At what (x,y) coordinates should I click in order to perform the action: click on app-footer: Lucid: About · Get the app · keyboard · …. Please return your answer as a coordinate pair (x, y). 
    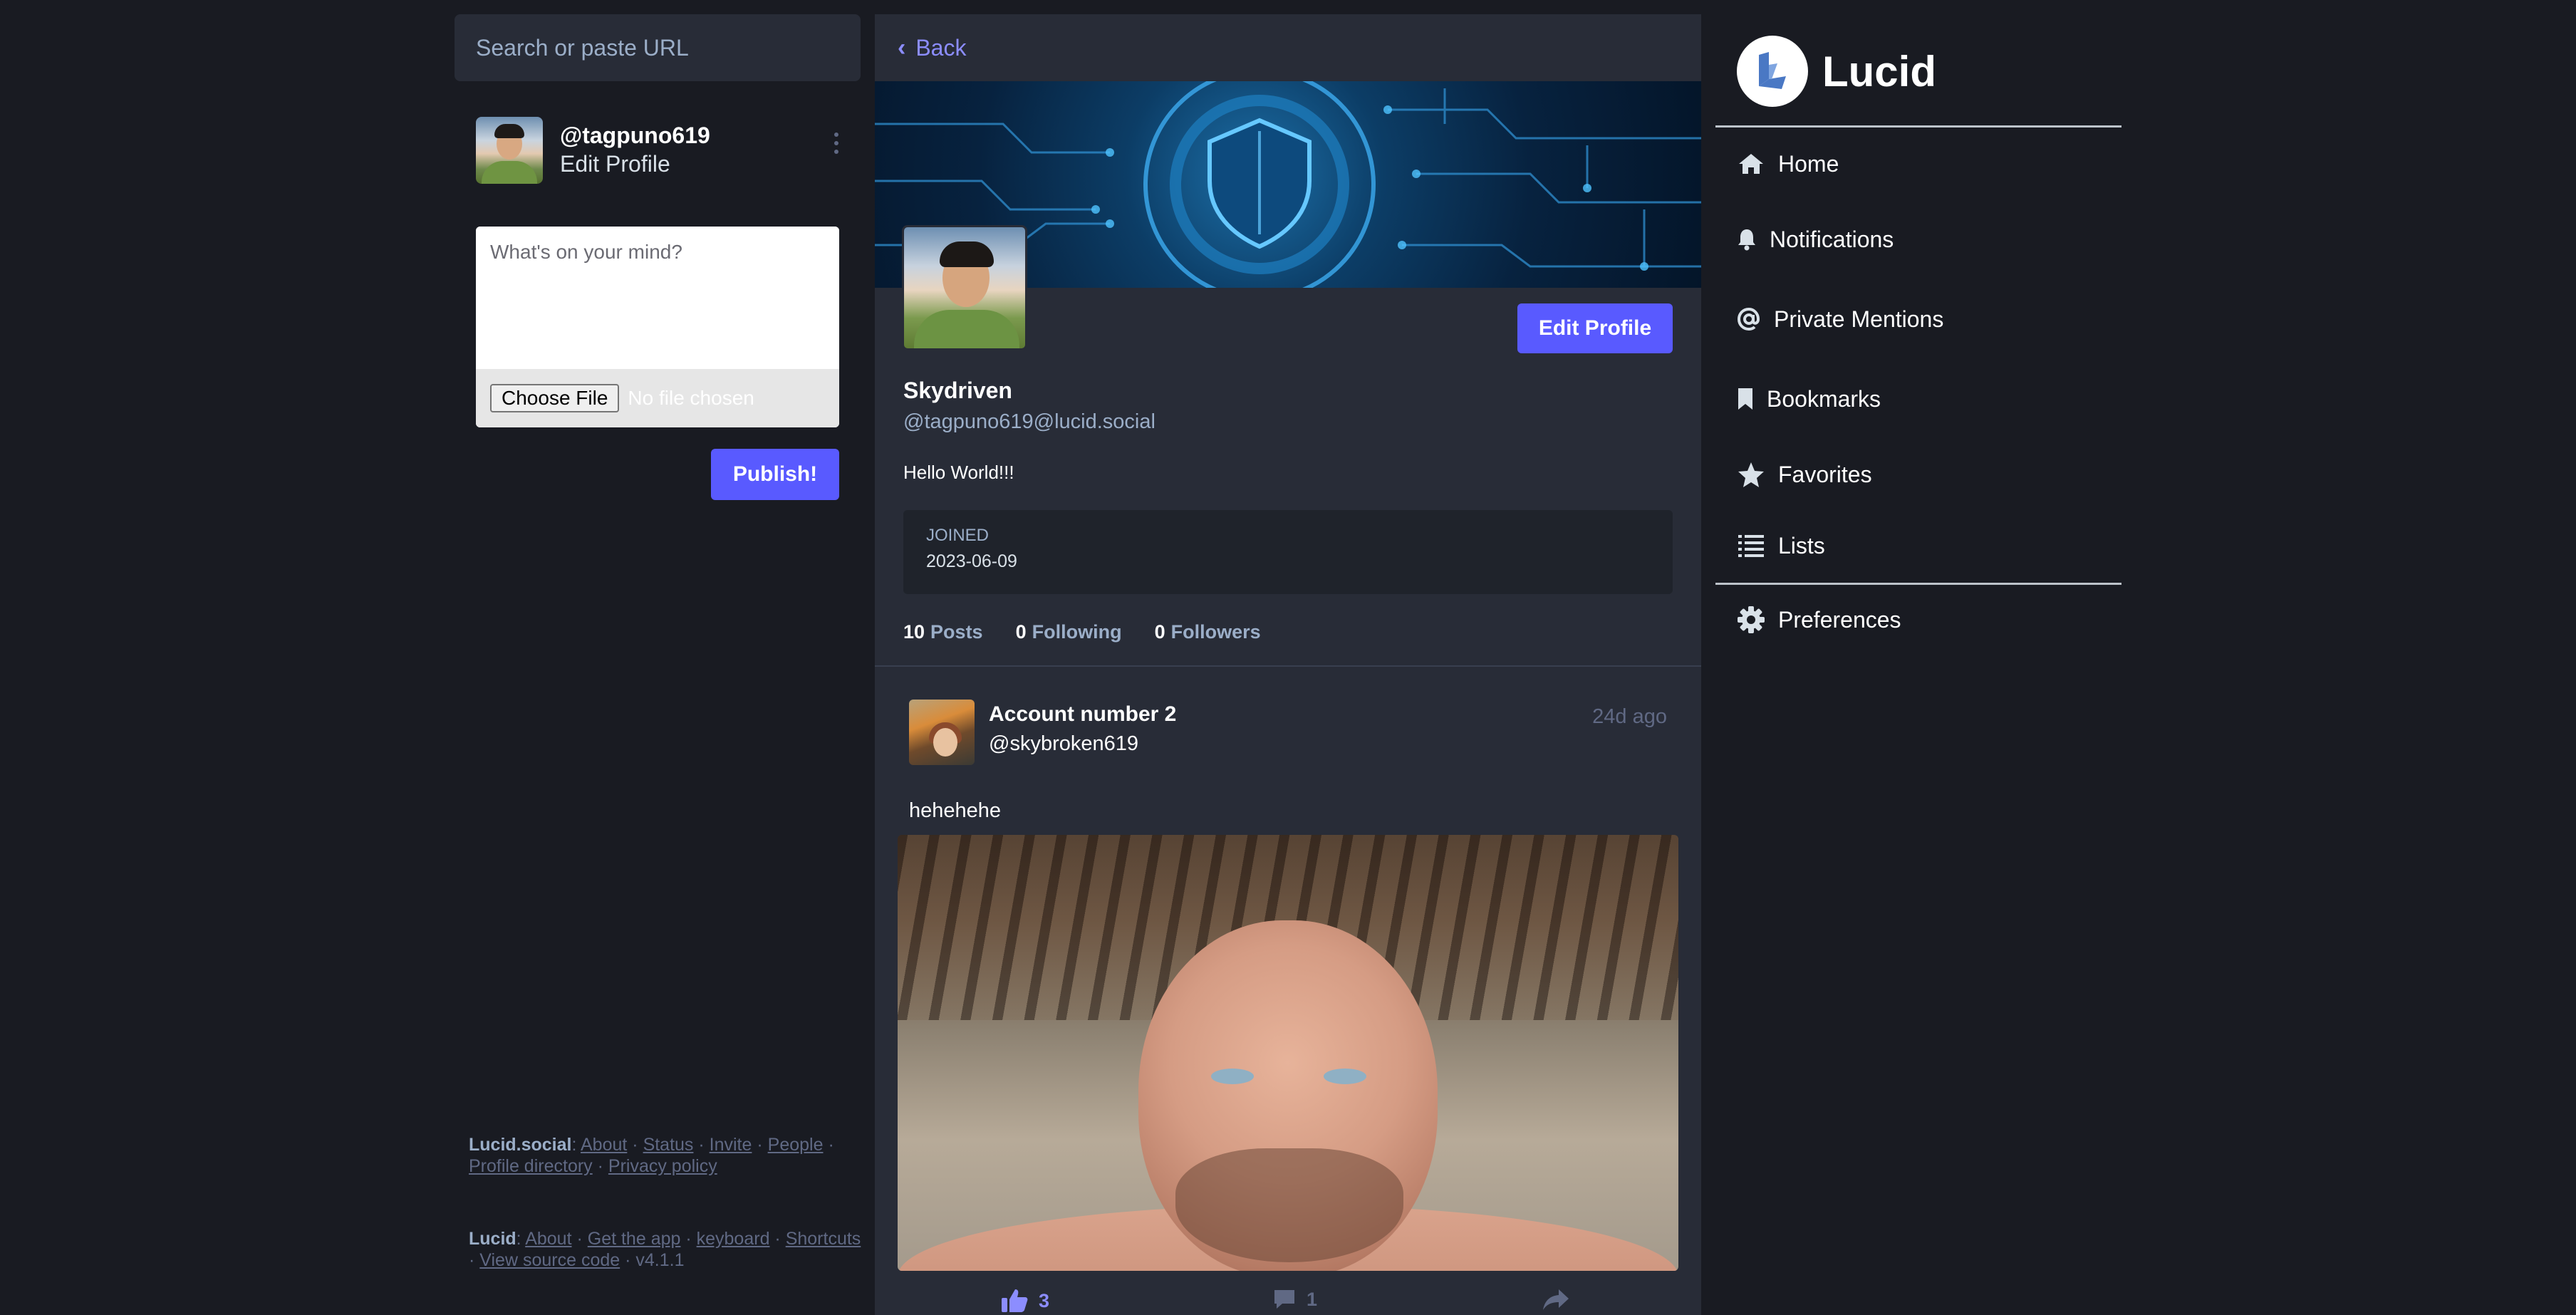
    Looking at the image, I should click on (665, 1249).